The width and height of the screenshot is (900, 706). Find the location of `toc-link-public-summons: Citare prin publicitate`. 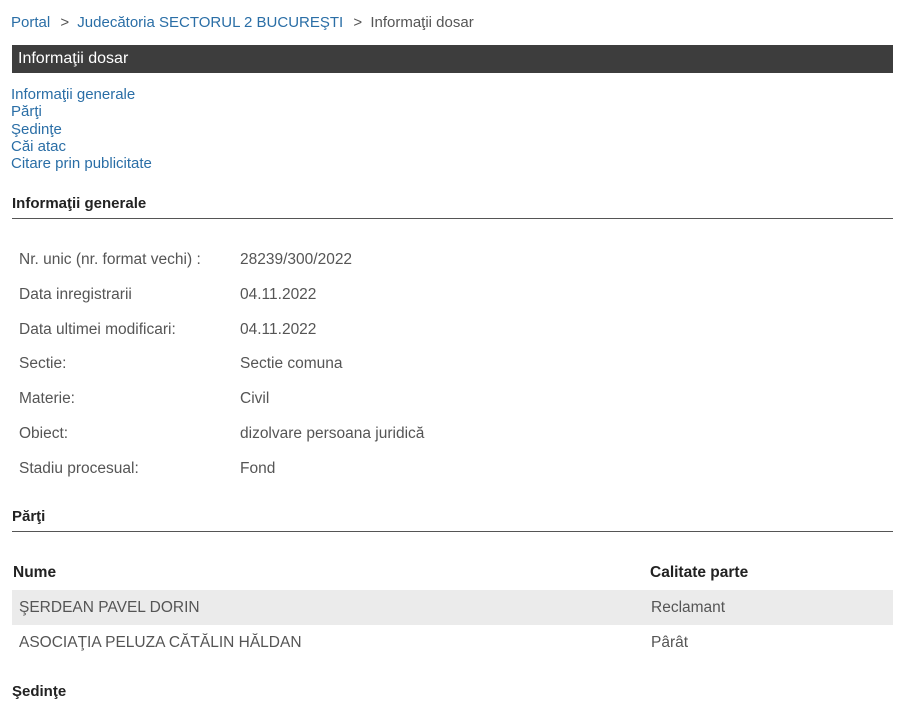

toc-link-public-summons: Citare prin publicitate is located at coordinates (81, 163).